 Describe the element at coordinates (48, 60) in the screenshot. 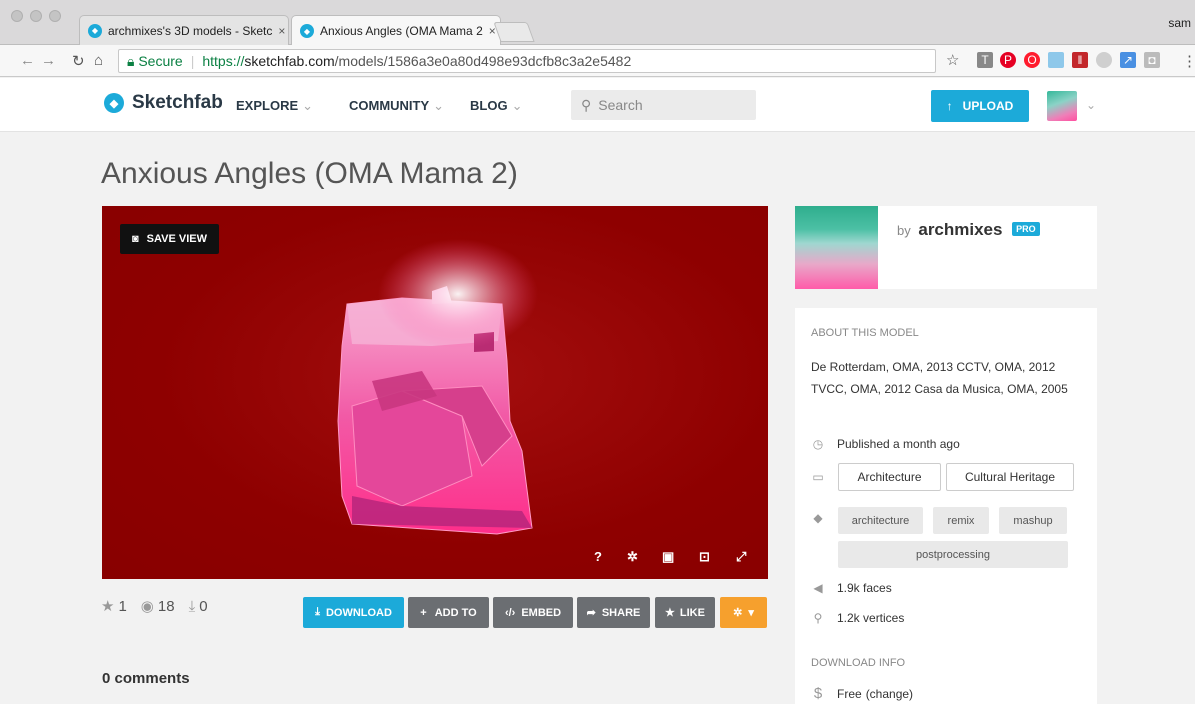

I see `forward-icon: →` at that location.